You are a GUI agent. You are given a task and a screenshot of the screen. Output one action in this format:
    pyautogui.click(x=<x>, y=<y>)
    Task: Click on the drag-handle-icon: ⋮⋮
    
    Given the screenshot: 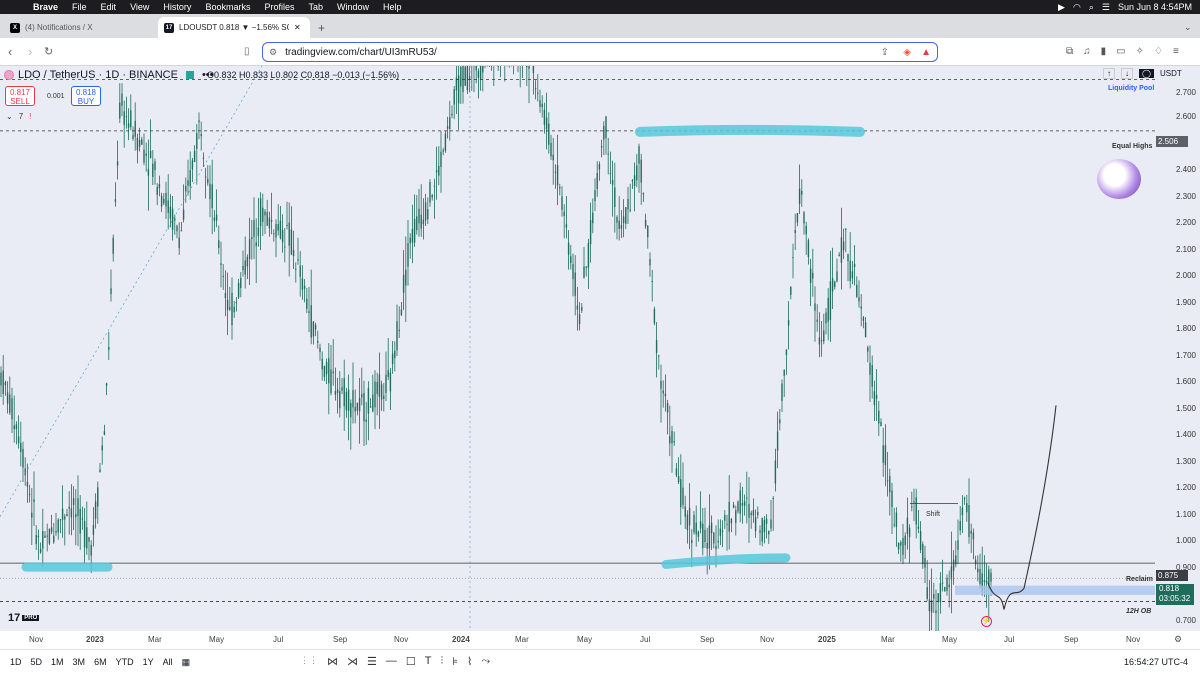 What is the action you would take?
    pyautogui.click(x=309, y=661)
    